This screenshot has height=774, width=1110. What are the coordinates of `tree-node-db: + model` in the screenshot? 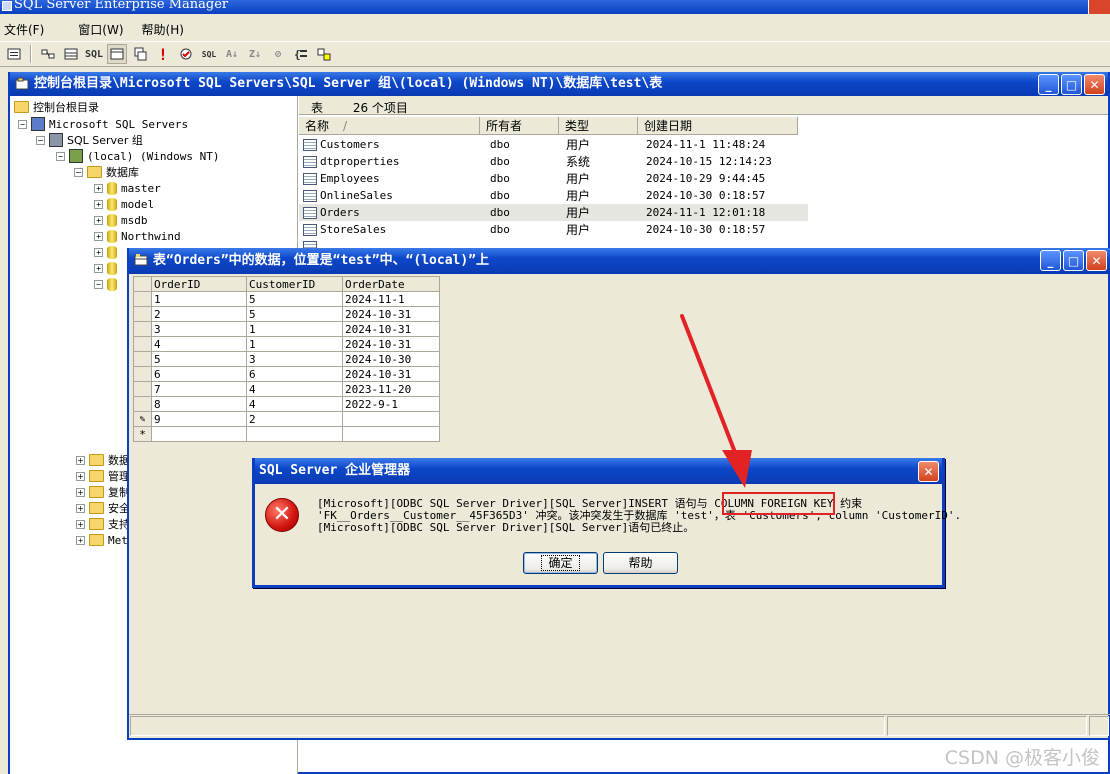 It's located at (124, 204).